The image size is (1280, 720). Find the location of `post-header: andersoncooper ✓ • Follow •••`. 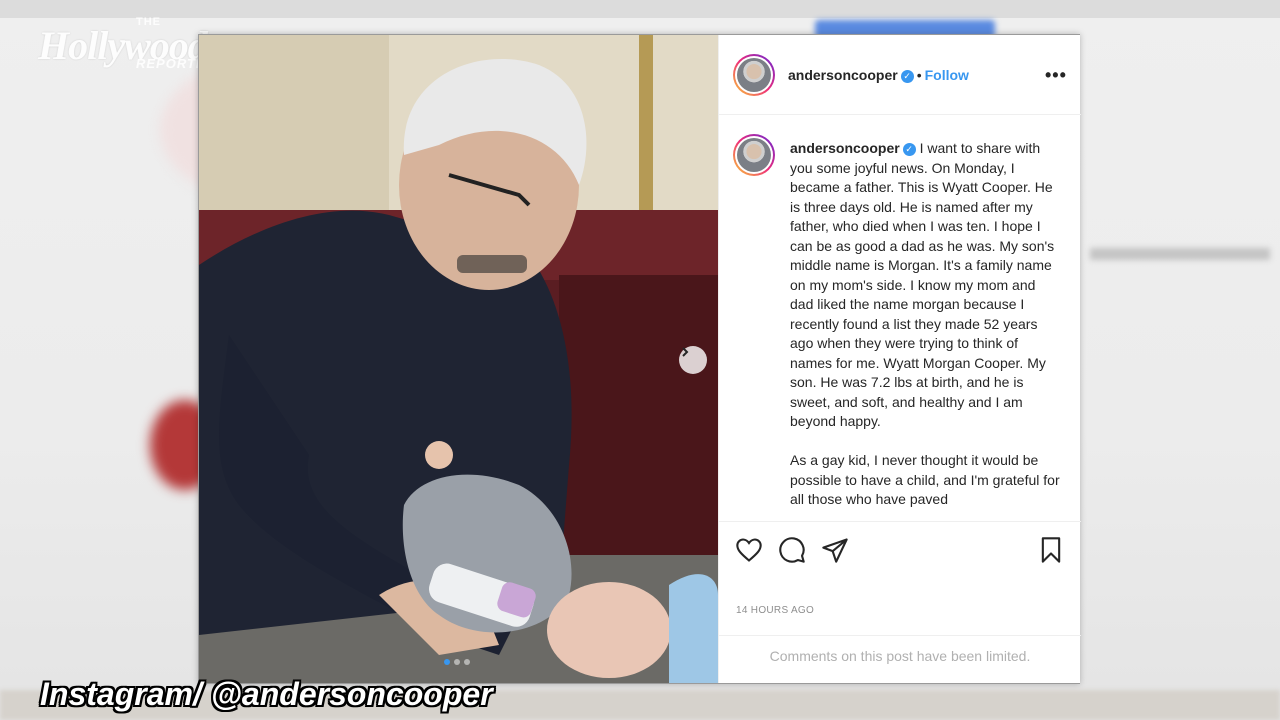

post-header: andersoncooper ✓ • Follow ••• is located at coordinates (900, 75).